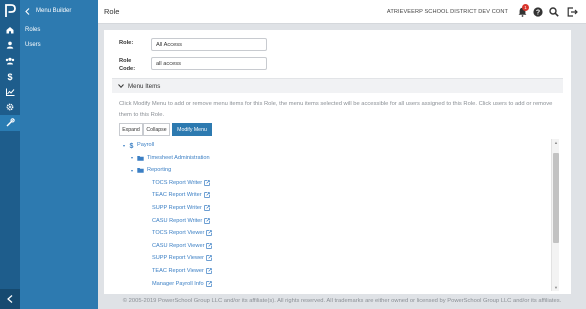  I want to click on tree-node-label: Payroll, so click(145, 145).